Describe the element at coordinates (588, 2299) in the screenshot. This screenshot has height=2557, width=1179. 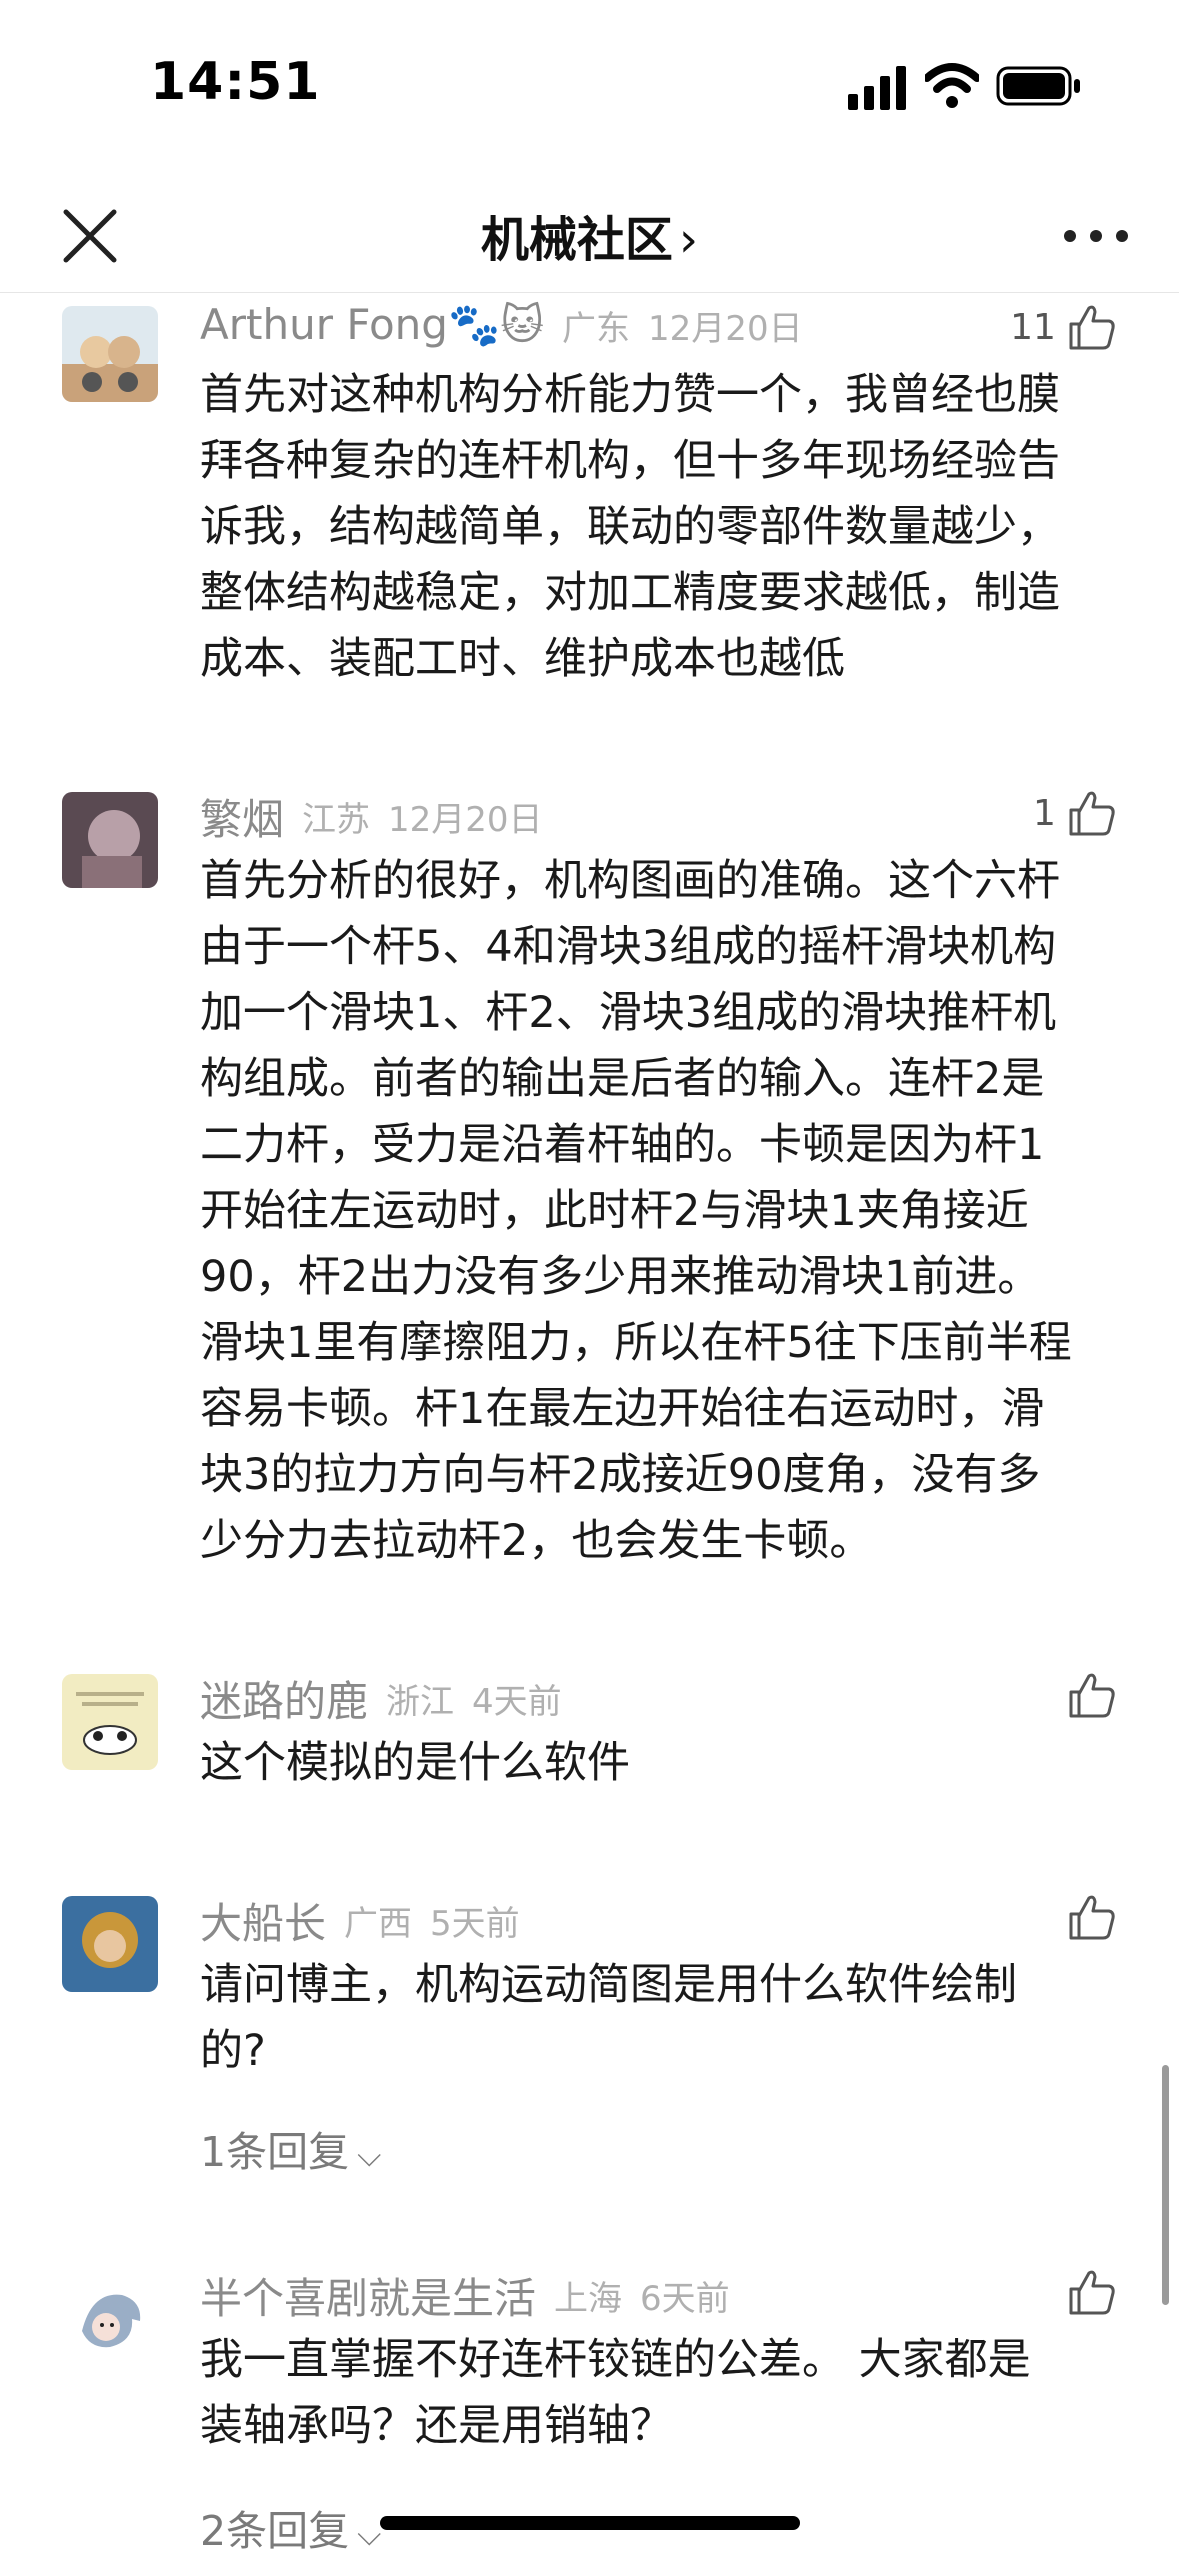
I see `comment-location: 上海` at that location.